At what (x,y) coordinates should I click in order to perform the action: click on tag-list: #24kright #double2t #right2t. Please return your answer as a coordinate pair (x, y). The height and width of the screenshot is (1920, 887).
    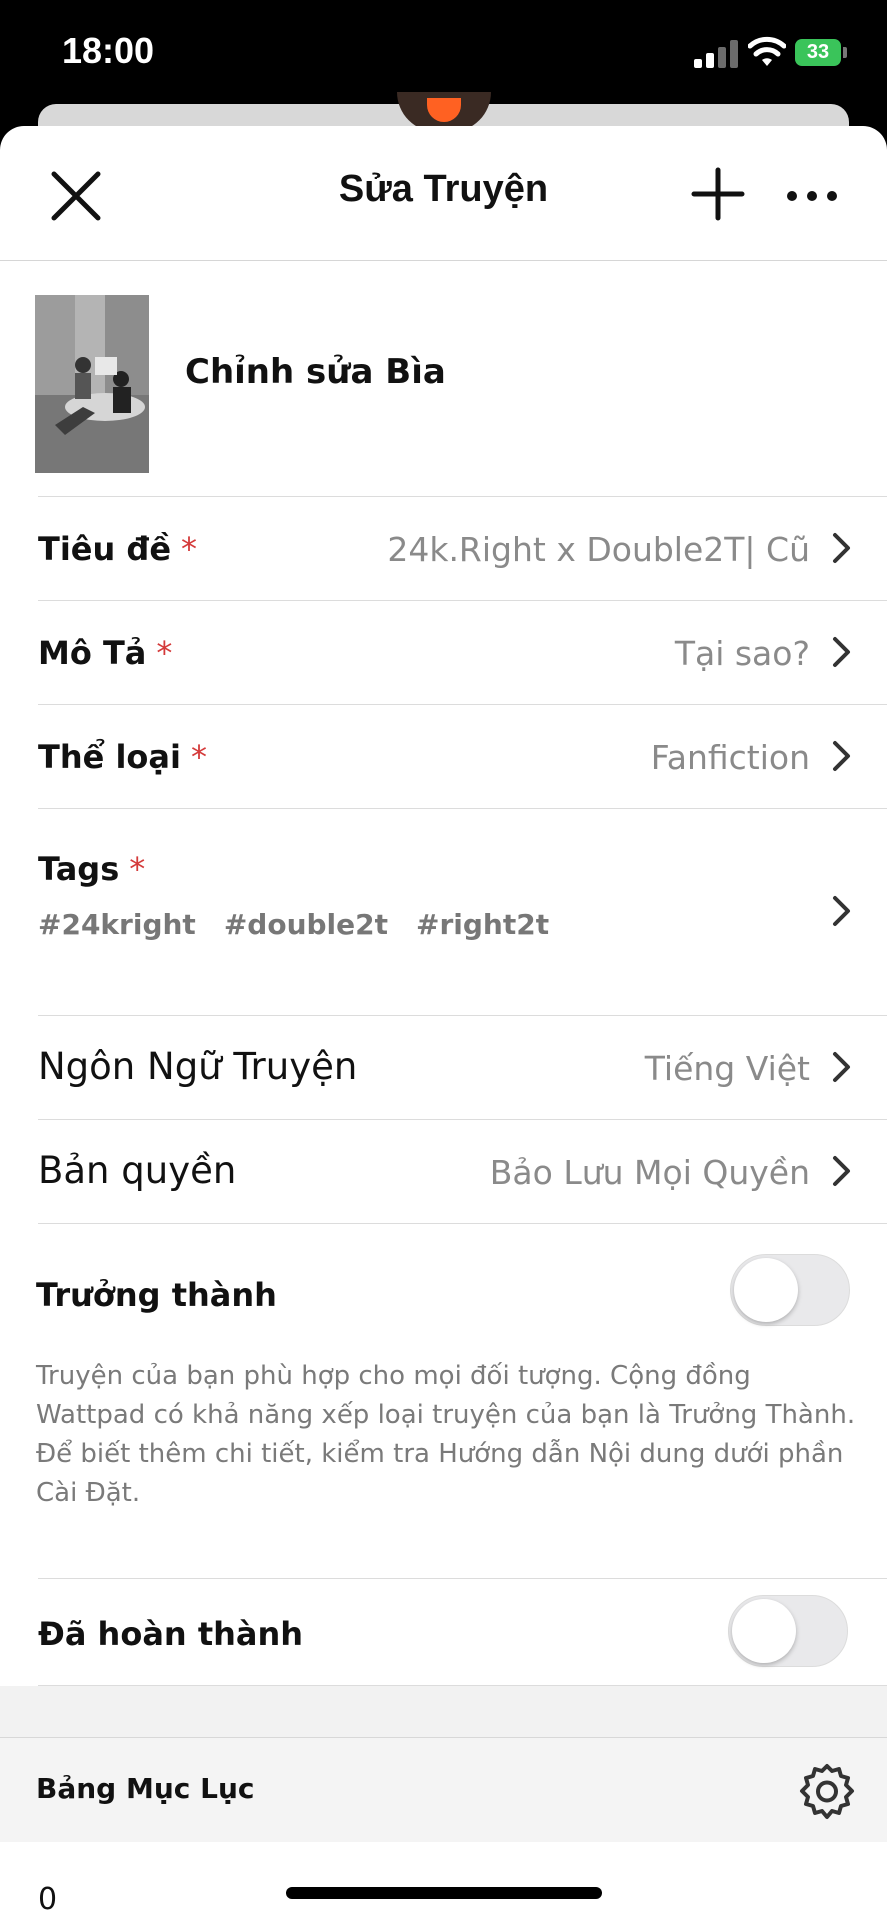
    Looking at the image, I should click on (307, 924).